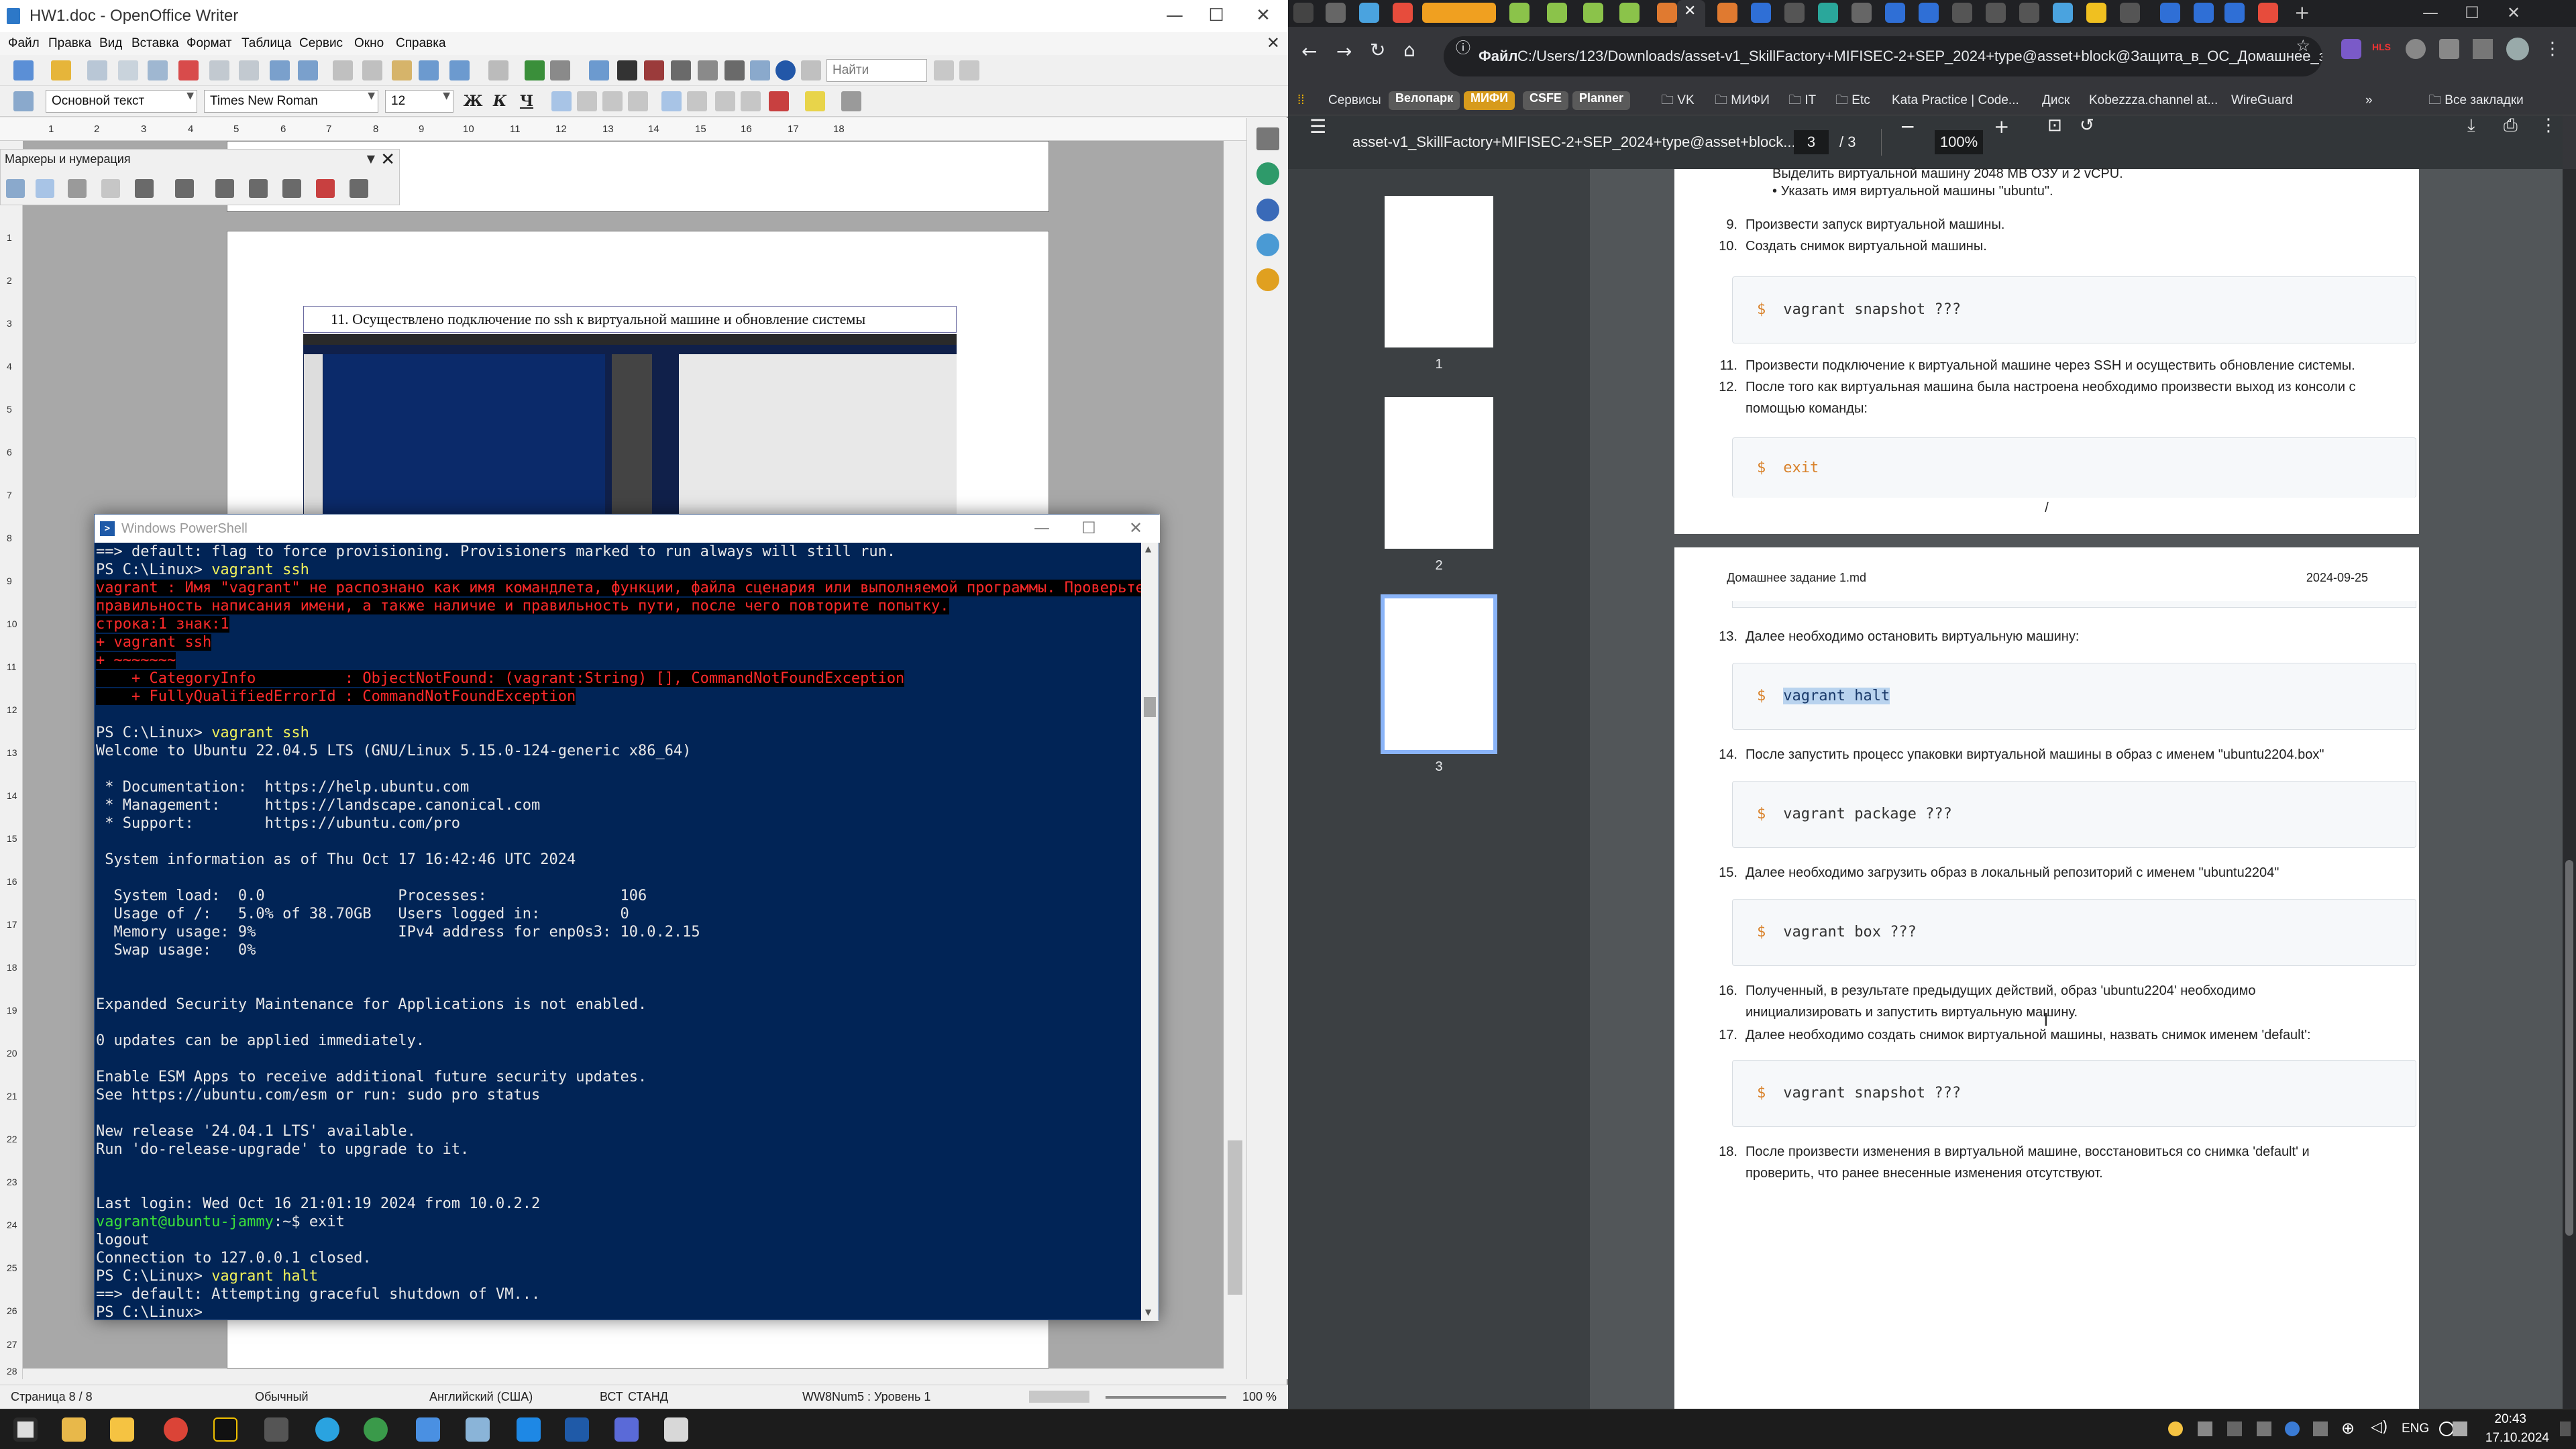 Image resolution: width=2576 pixels, height=1449 pixels. I want to click on zoom-icon, so click(760, 70).